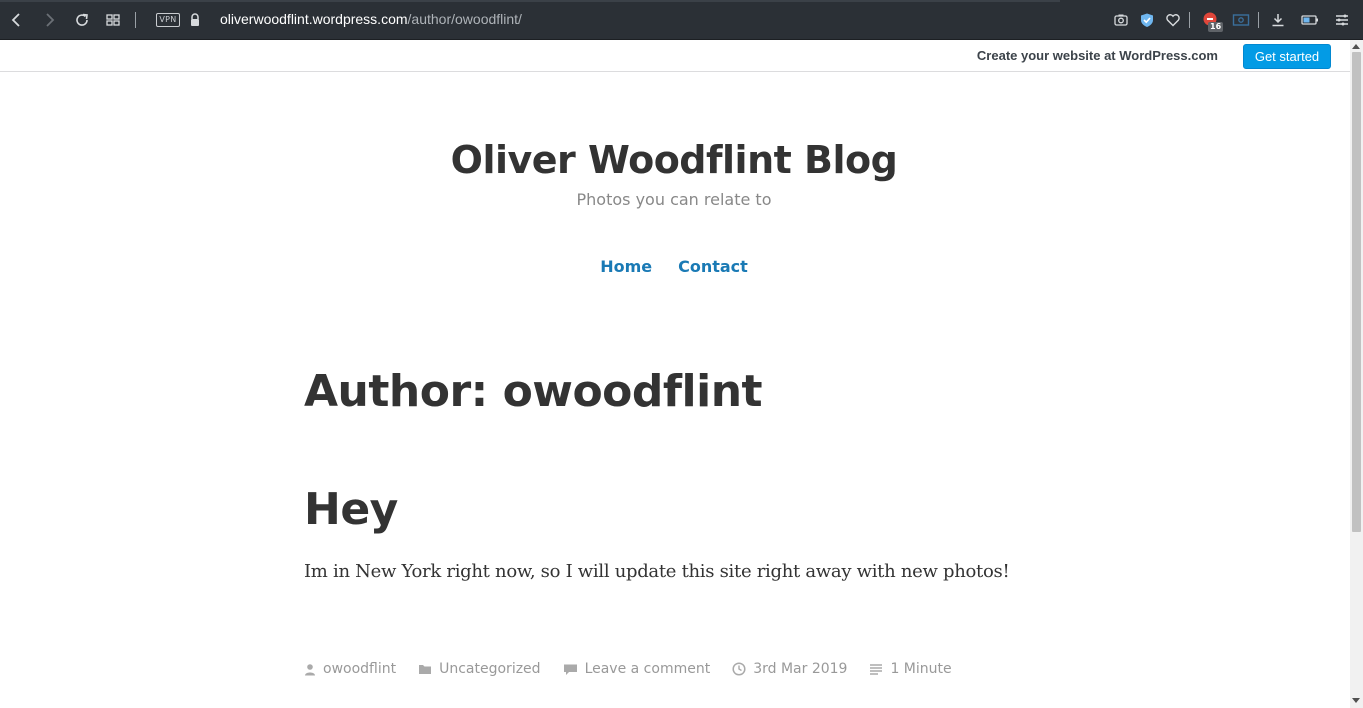 This screenshot has height=708, width=1363. I want to click on post-author: owoodflint, so click(350, 669).